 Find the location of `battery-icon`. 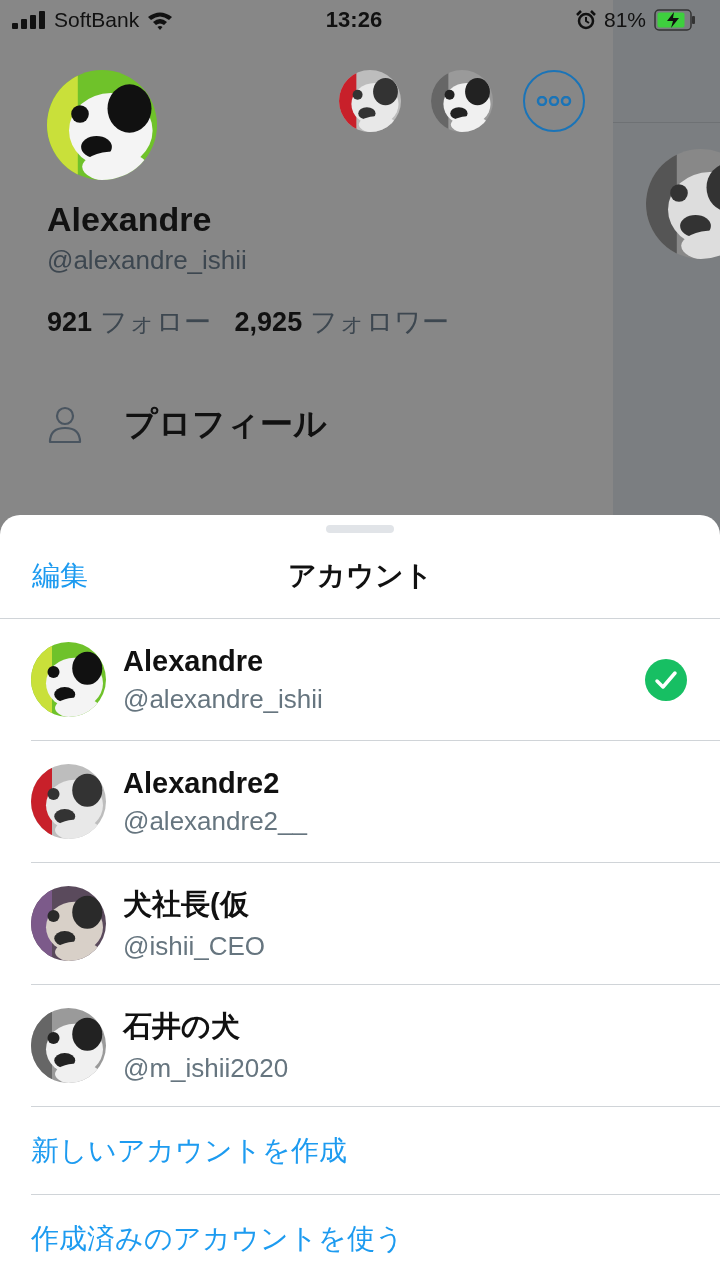

battery-icon is located at coordinates (675, 20).